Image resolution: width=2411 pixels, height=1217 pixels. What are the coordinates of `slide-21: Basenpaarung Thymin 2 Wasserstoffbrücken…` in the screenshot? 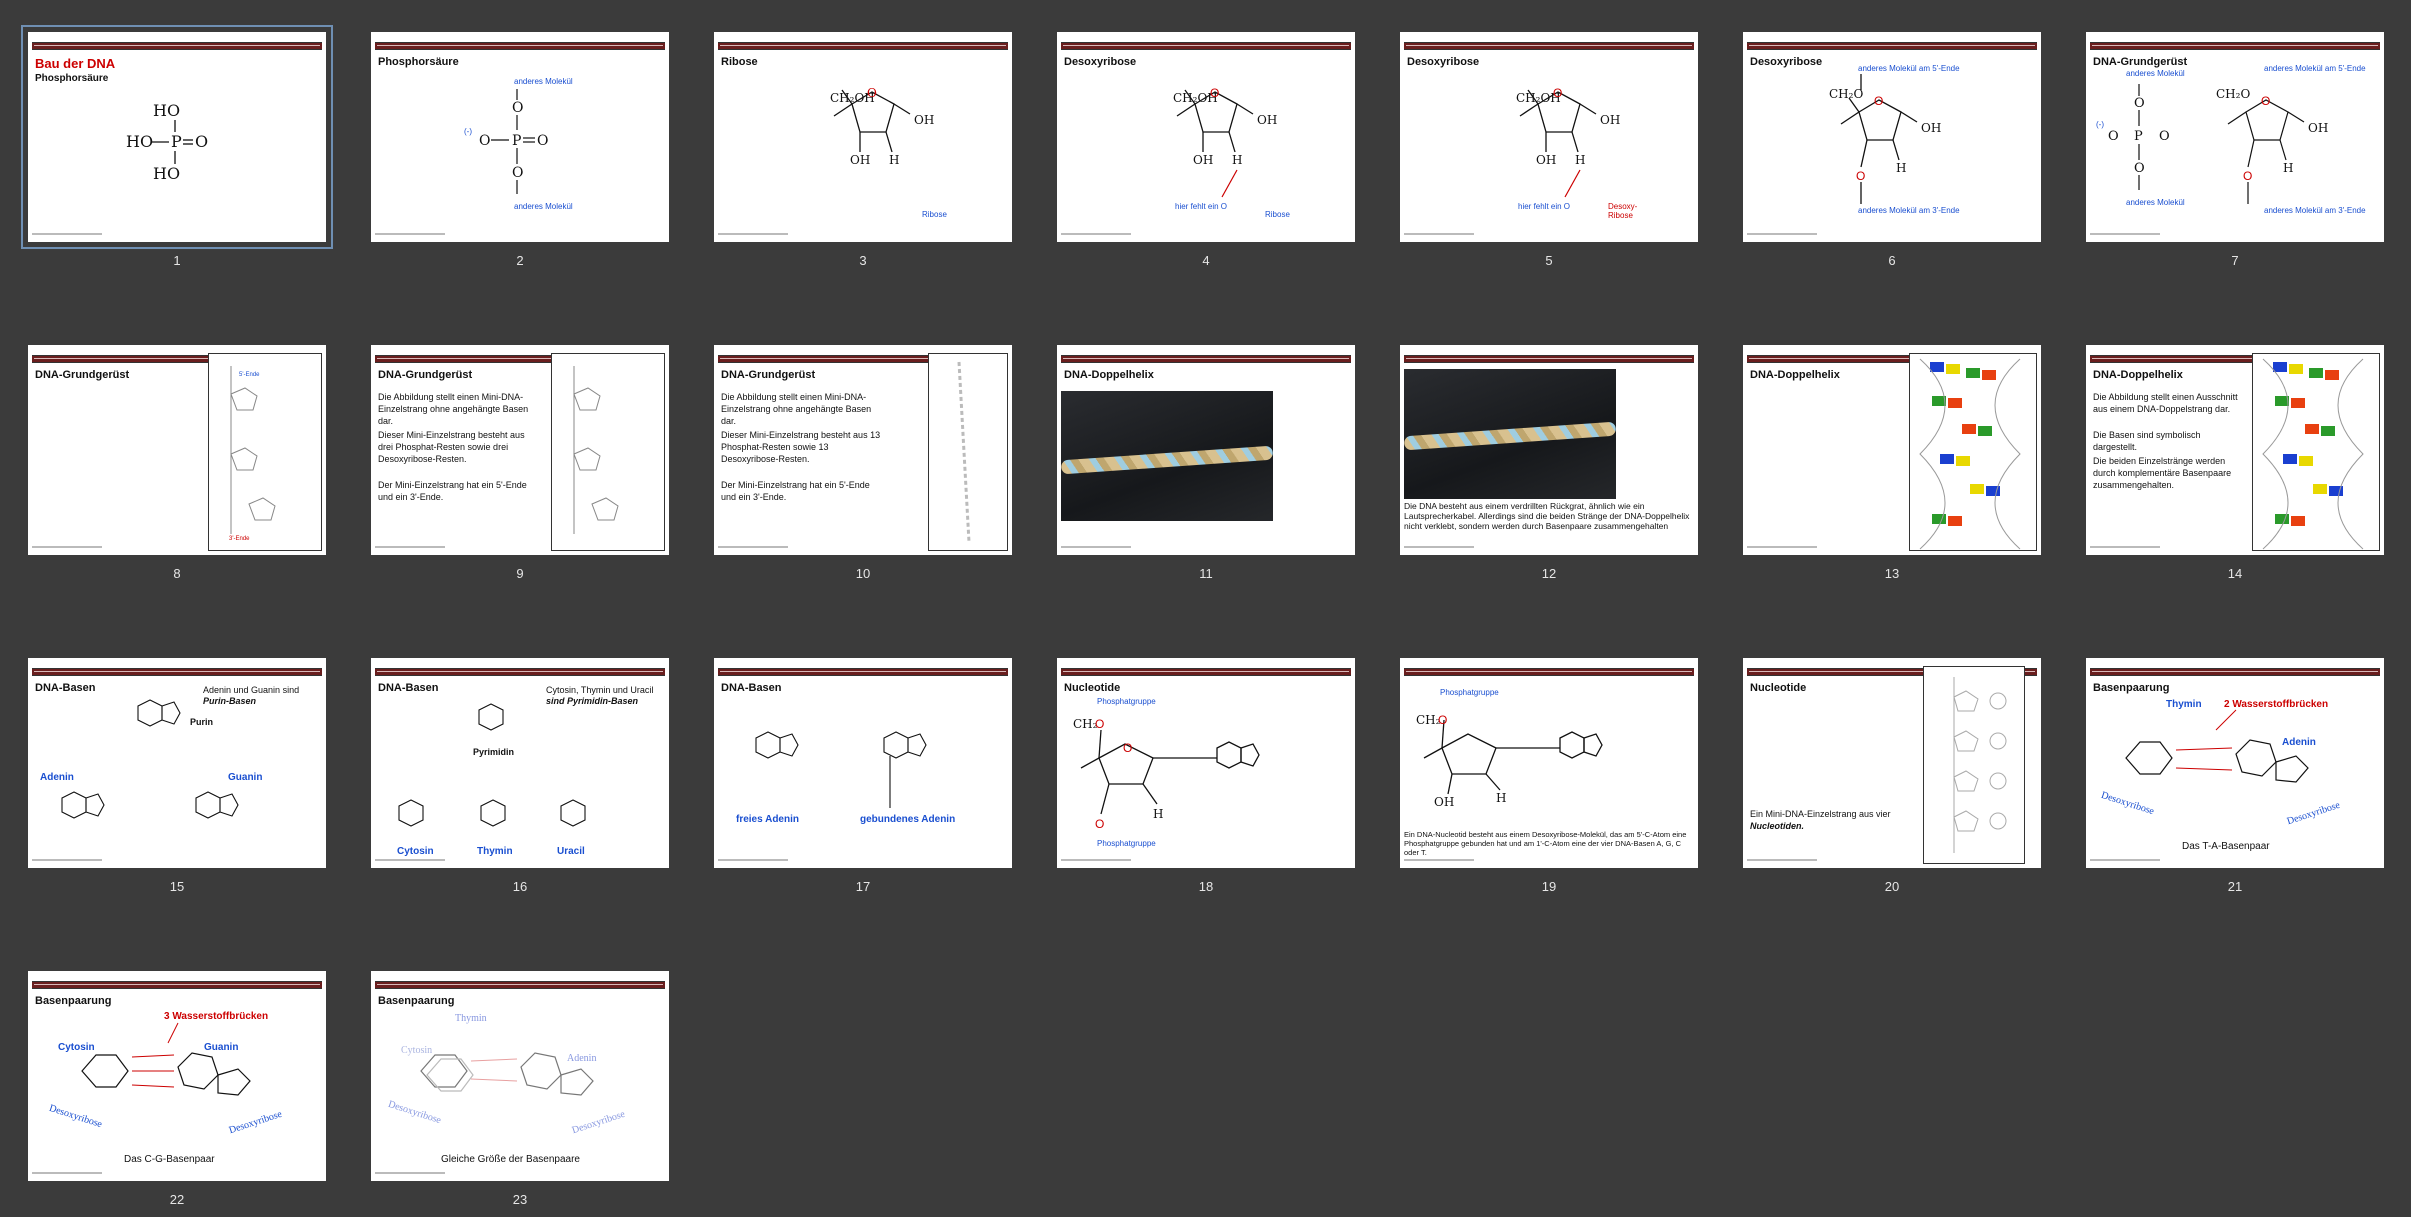 It's located at (2235, 763).